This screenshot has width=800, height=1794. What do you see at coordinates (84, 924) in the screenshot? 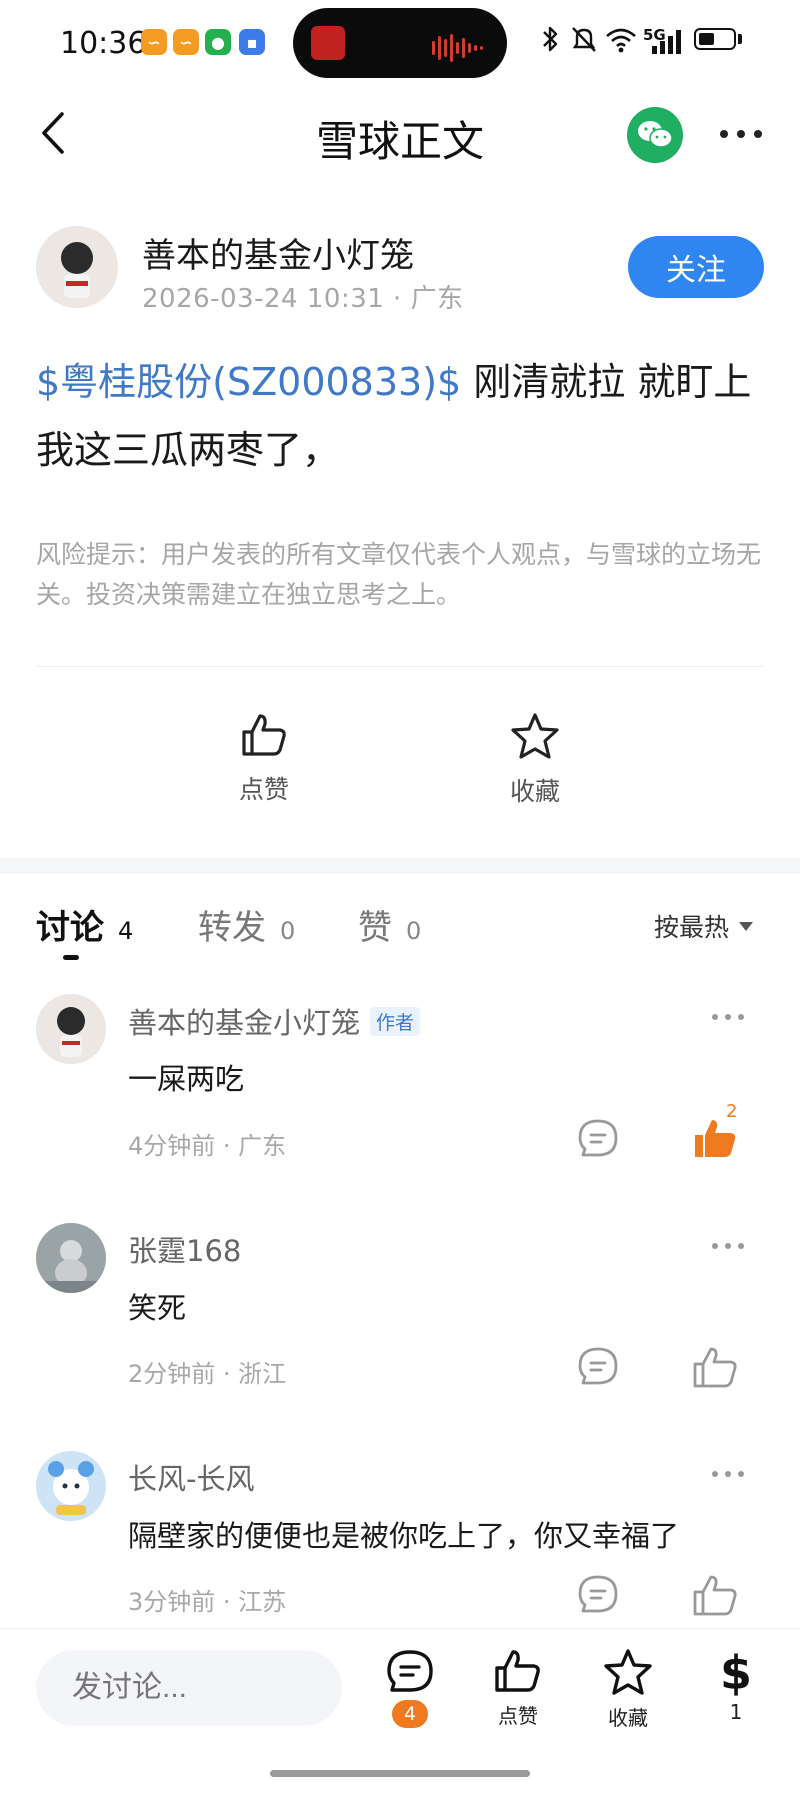
I see `tab-discussion: 讨论 4` at bounding box center [84, 924].